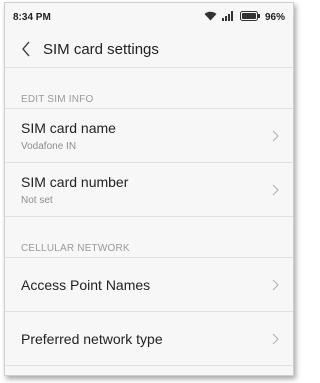  Describe the element at coordinates (92, 338) in the screenshot. I see `row-title: Preferred network type` at that location.